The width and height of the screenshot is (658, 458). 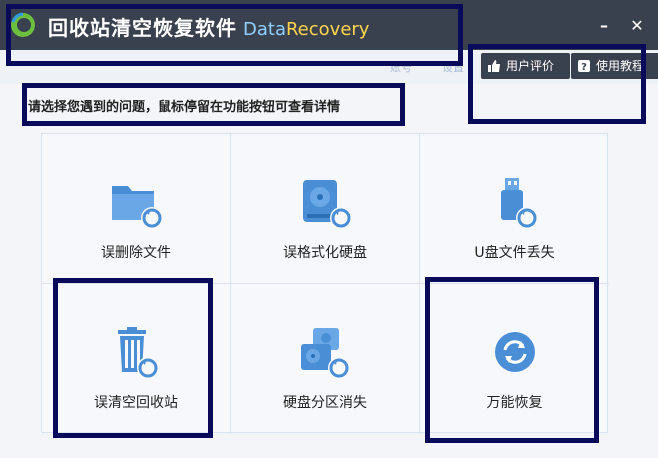 What do you see at coordinates (142, 28) in the screenshot?
I see `app-title-cn: 回收站清空恢复软件` at bounding box center [142, 28].